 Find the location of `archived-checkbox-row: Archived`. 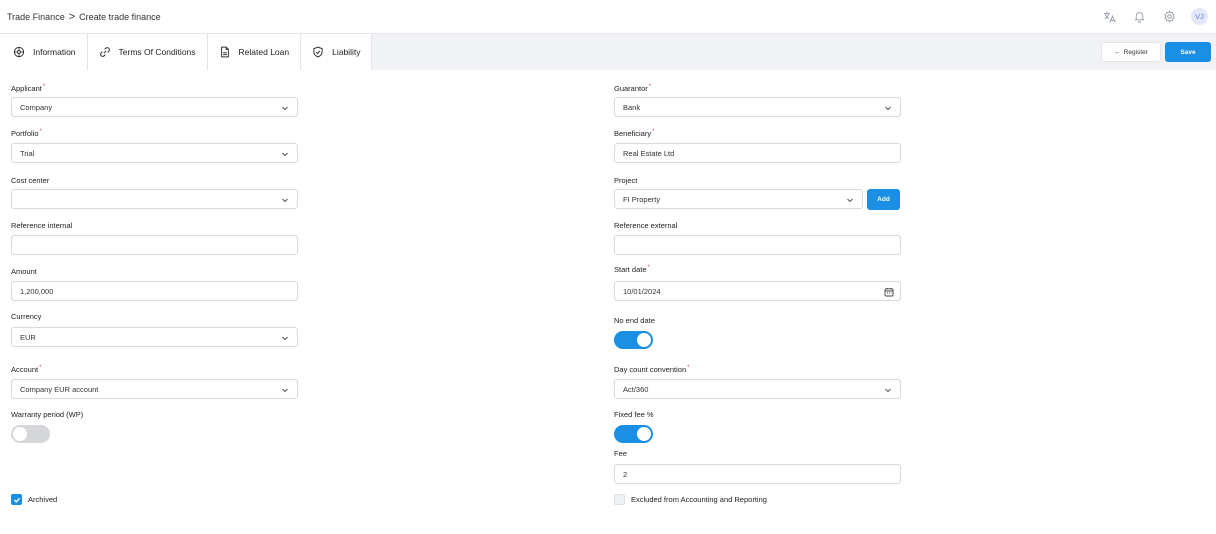

archived-checkbox-row: Archived is located at coordinates (34, 499).